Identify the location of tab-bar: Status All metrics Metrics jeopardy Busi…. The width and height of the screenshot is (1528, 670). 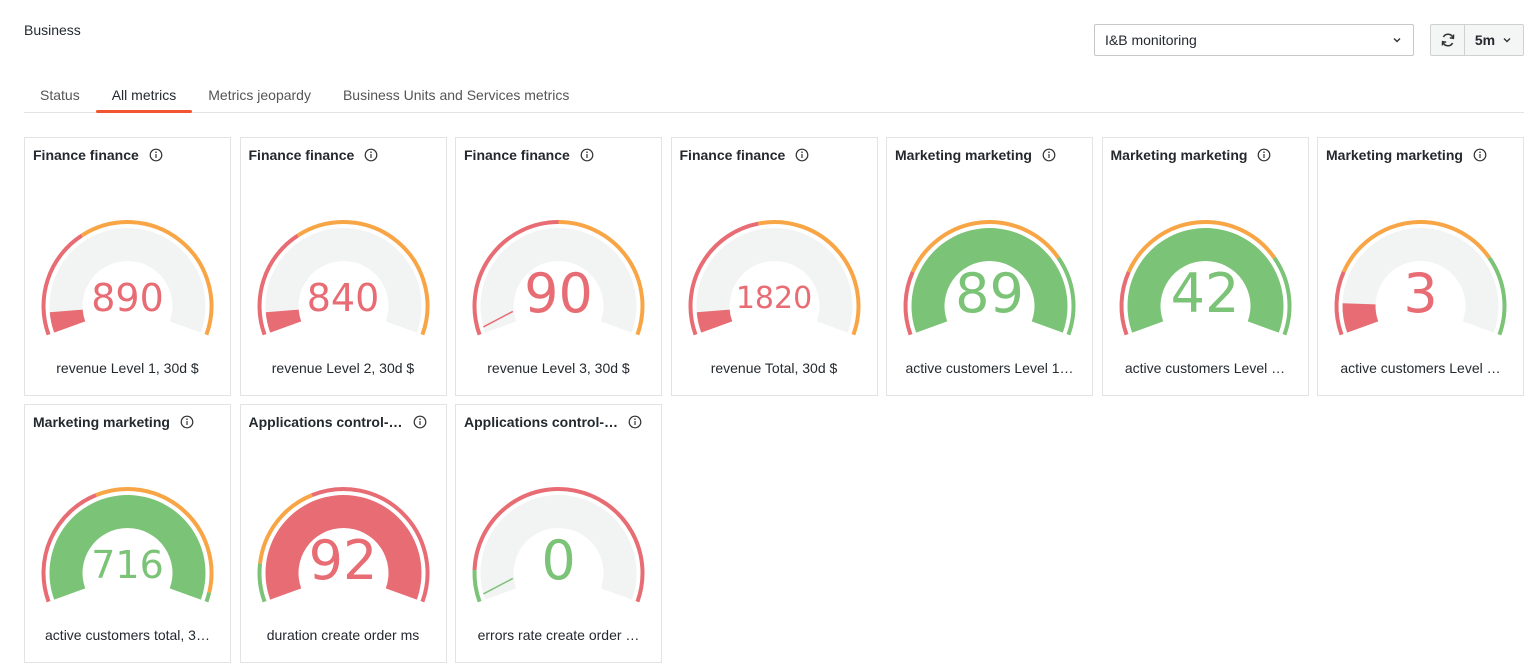
(774, 96).